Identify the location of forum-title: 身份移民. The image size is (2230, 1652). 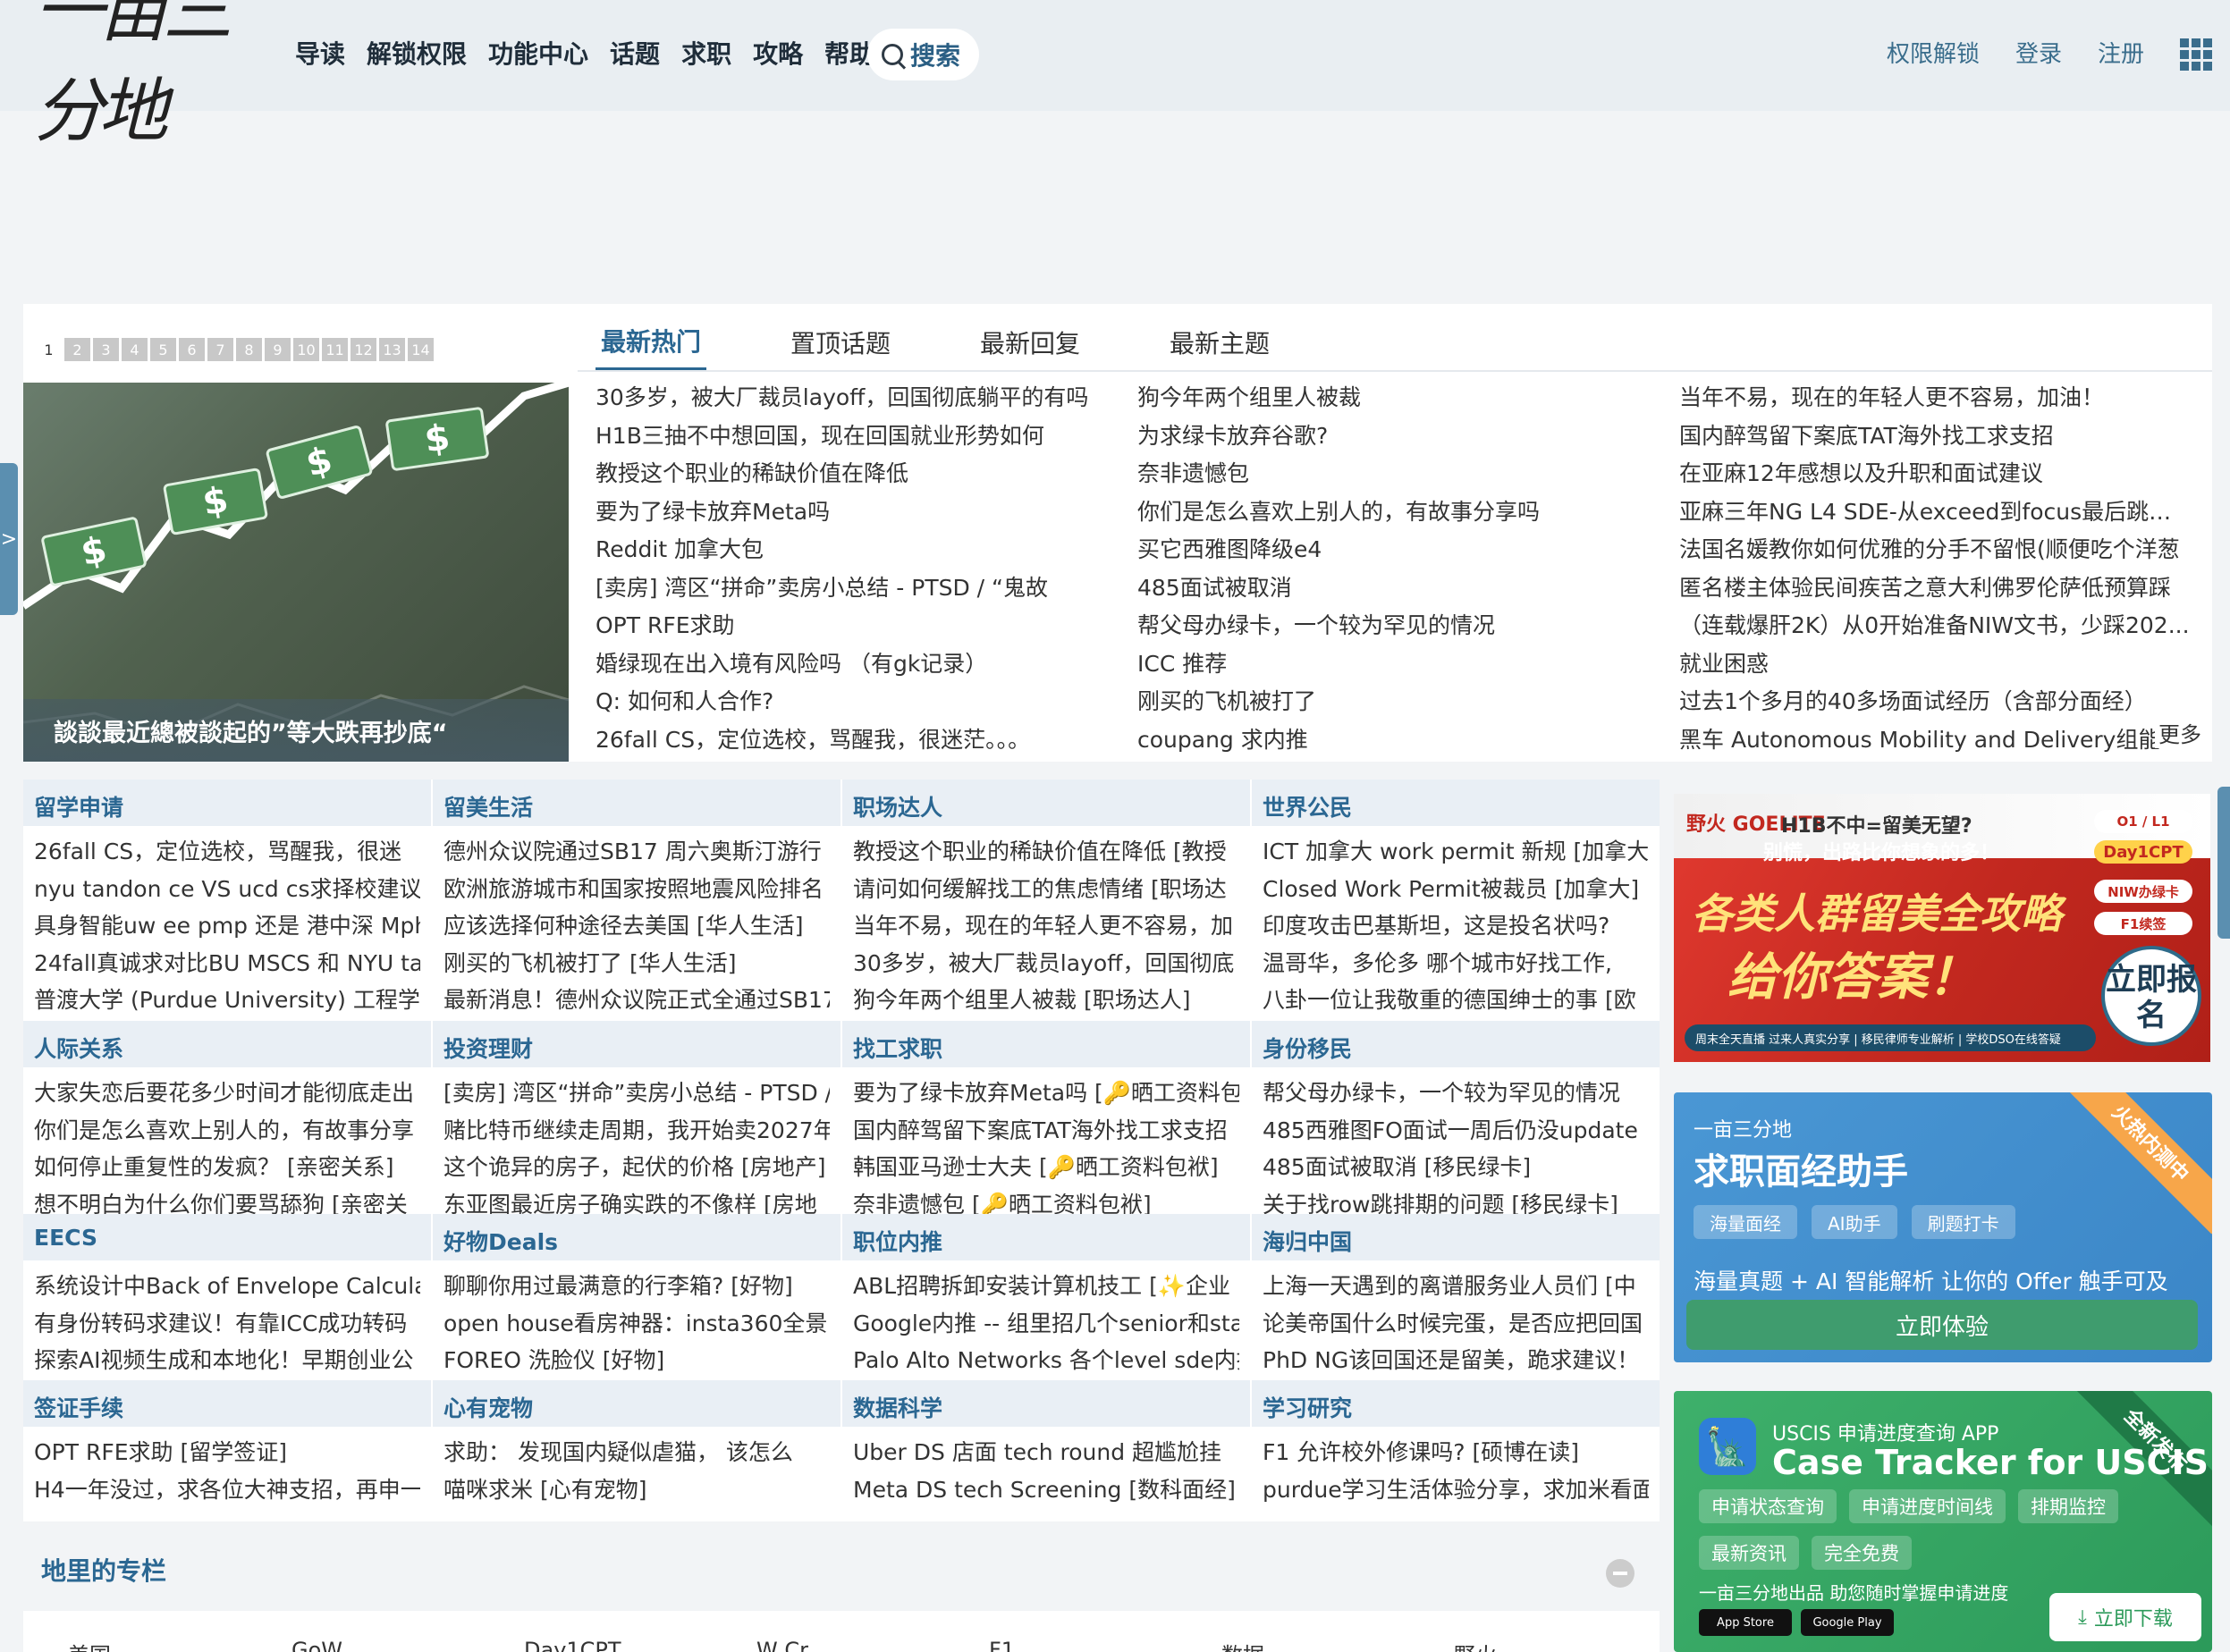
(1456, 1044).